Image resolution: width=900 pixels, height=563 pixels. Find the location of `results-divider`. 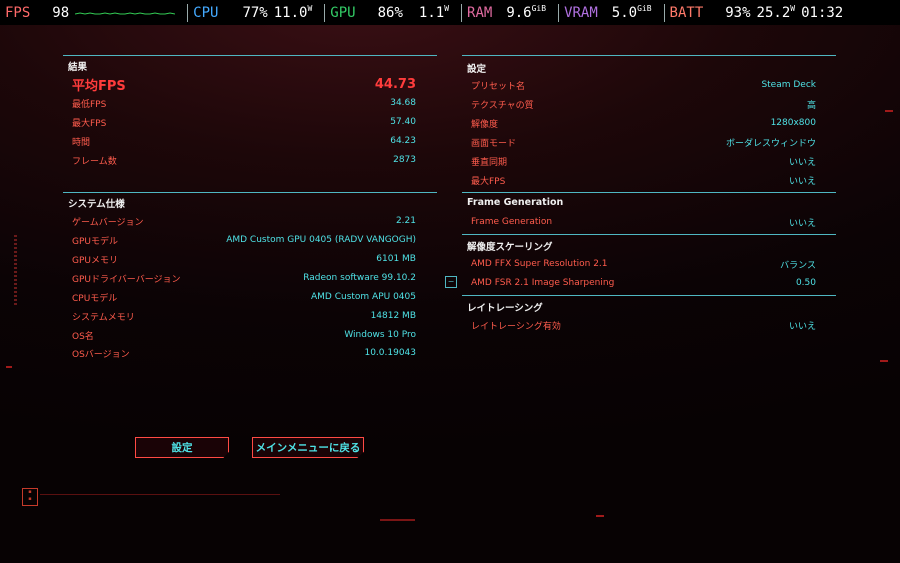

results-divider is located at coordinates (250, 55).